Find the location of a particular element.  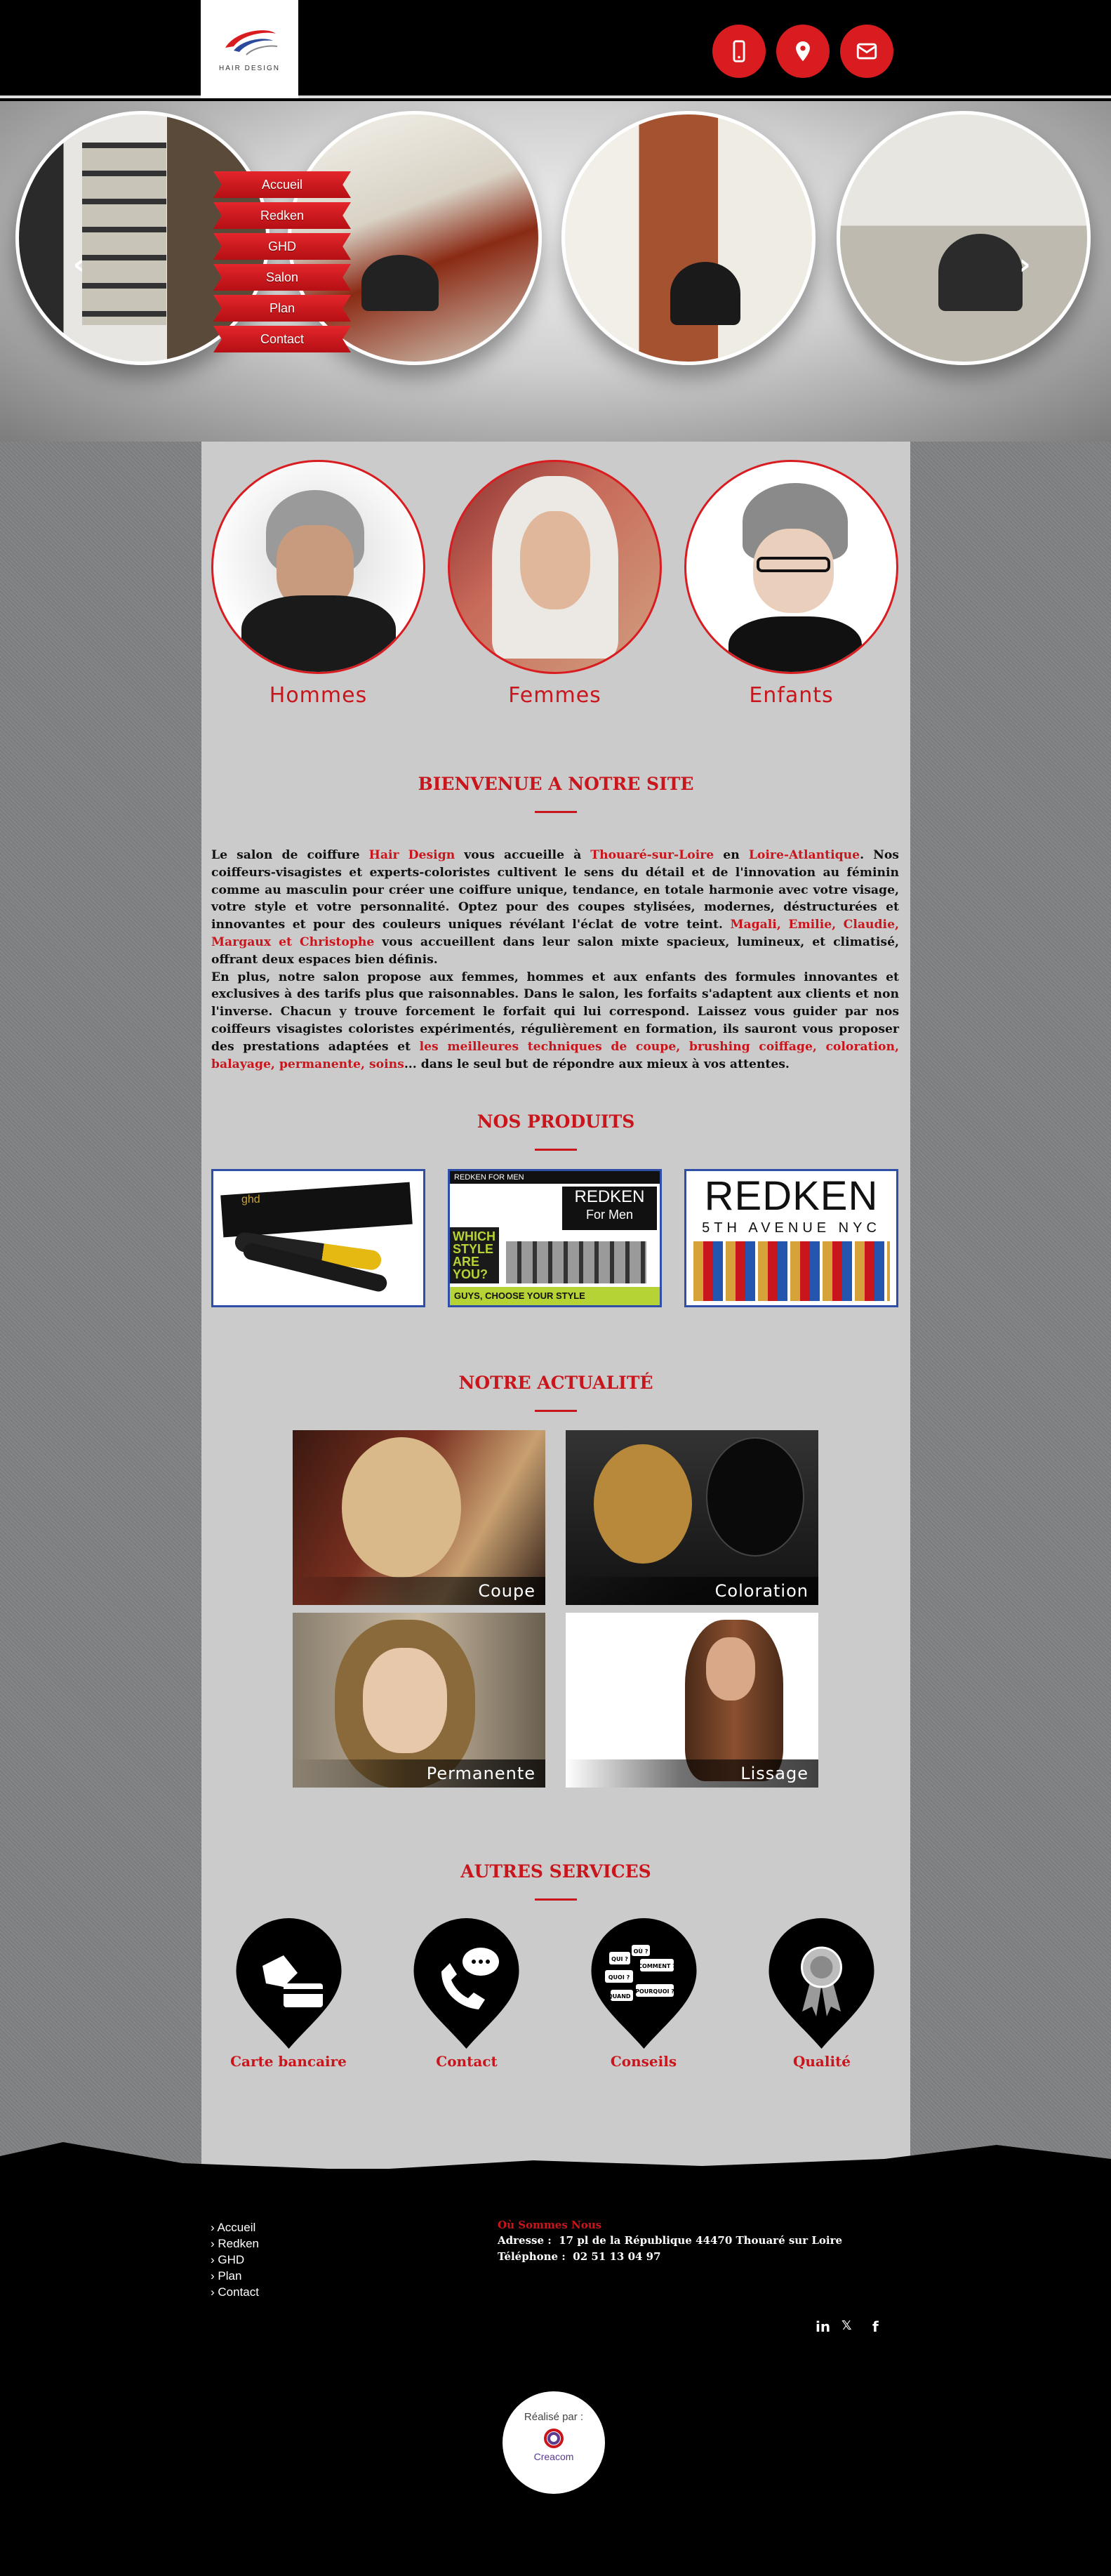

logo-text: HAIR DESIGN is located at coordinates (249, 68).